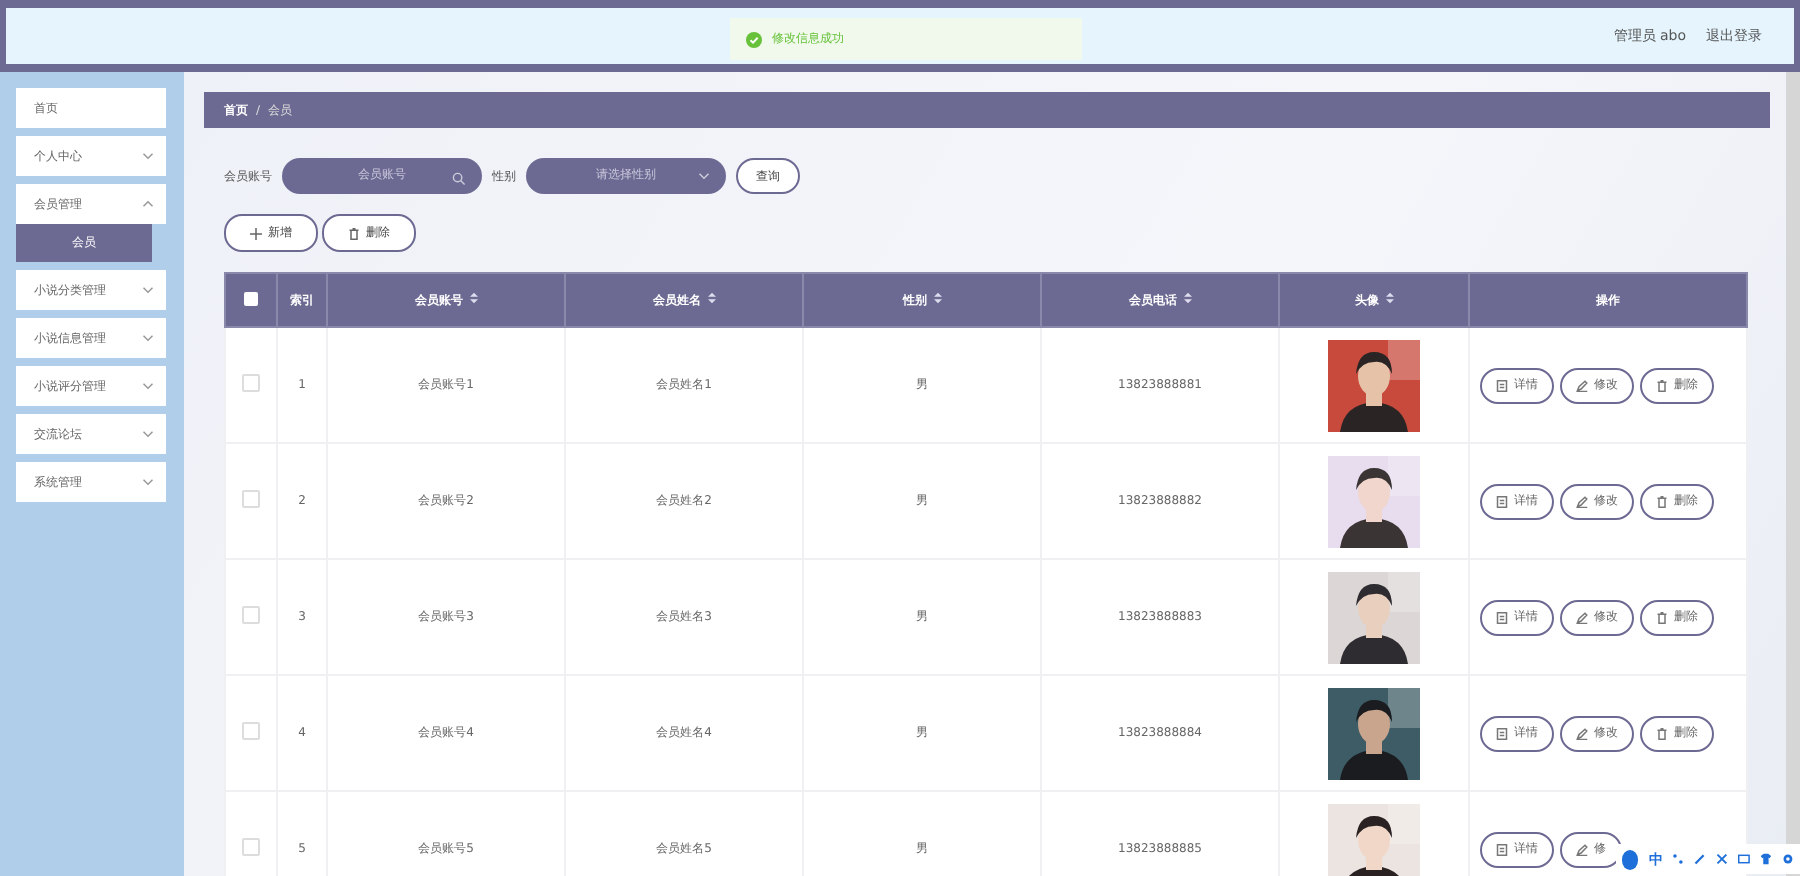 Image resolution: width=1800 pixels, height=876 pixels. Describe the element at coordinates (1722, 859) in the screenshot. I see `scissors-icon` at that location.